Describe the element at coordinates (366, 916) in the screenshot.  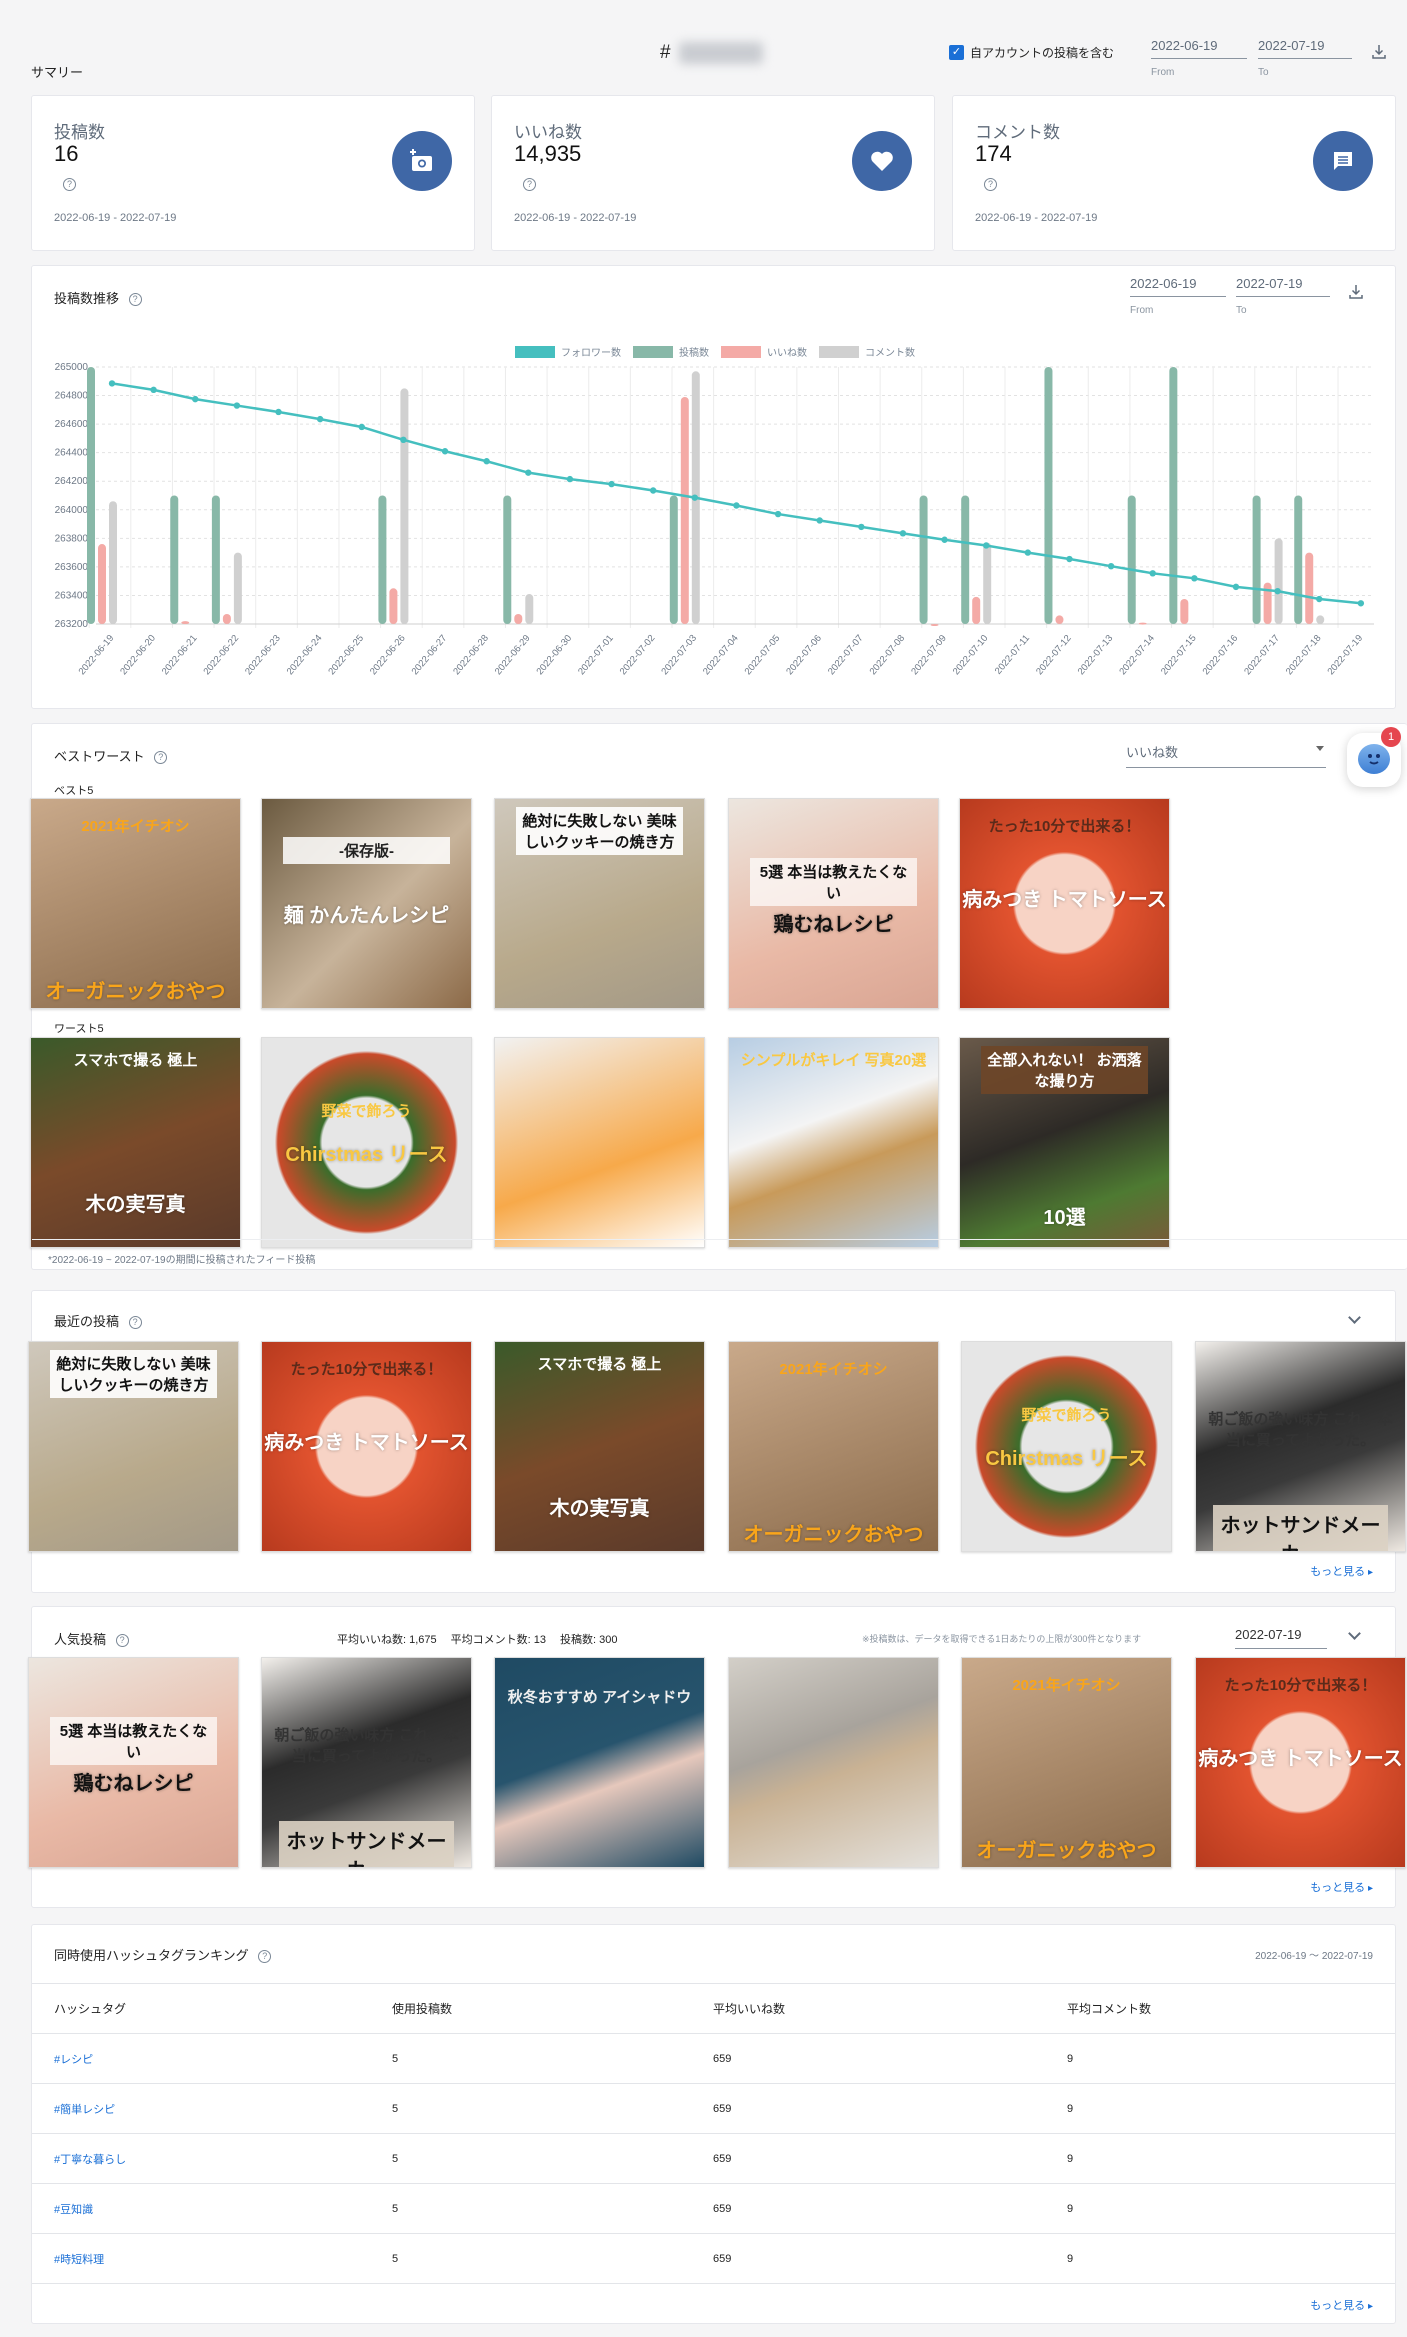
I see `thumbnail-subtitle: 麺 かんたんレシピ` at that location.